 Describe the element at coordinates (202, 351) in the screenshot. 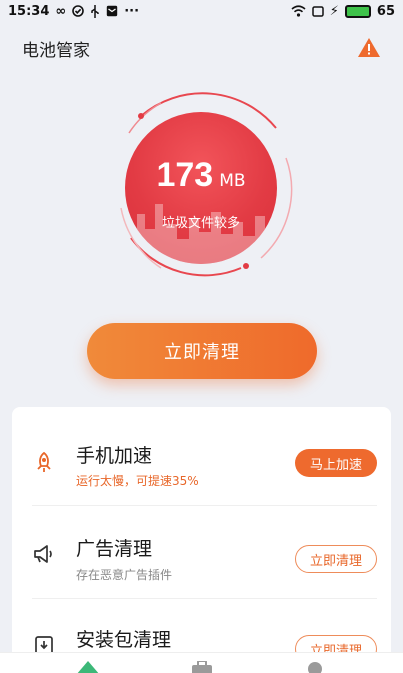

I see `clean-now-button: 立即清理` at that location.